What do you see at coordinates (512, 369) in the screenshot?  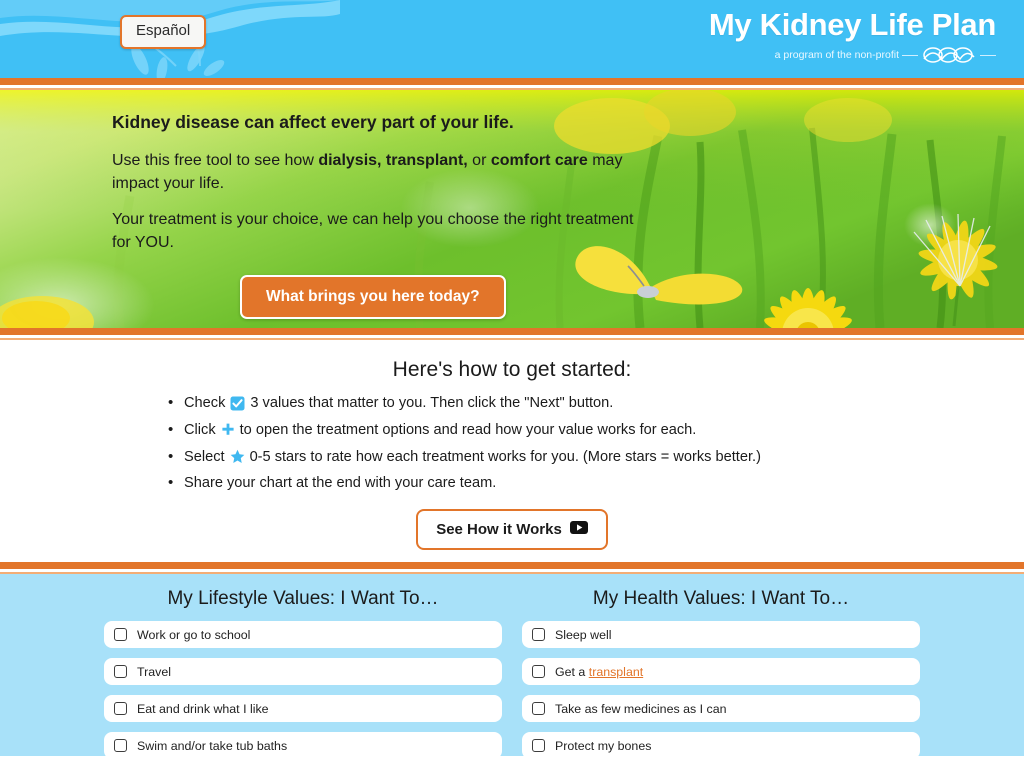 I see `get-started-heading: Here's how to get started:` at bounding box center [512, 369].